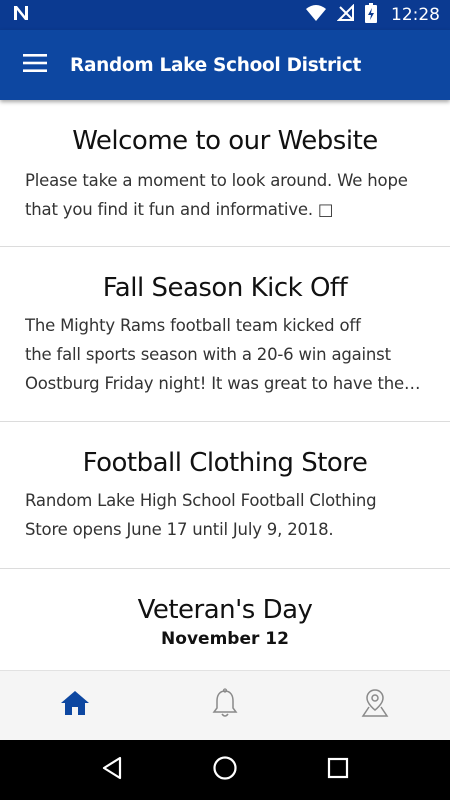 The image size is (450, 800). I want to click on app-bar: Random Lake School District, so click(225, 65).